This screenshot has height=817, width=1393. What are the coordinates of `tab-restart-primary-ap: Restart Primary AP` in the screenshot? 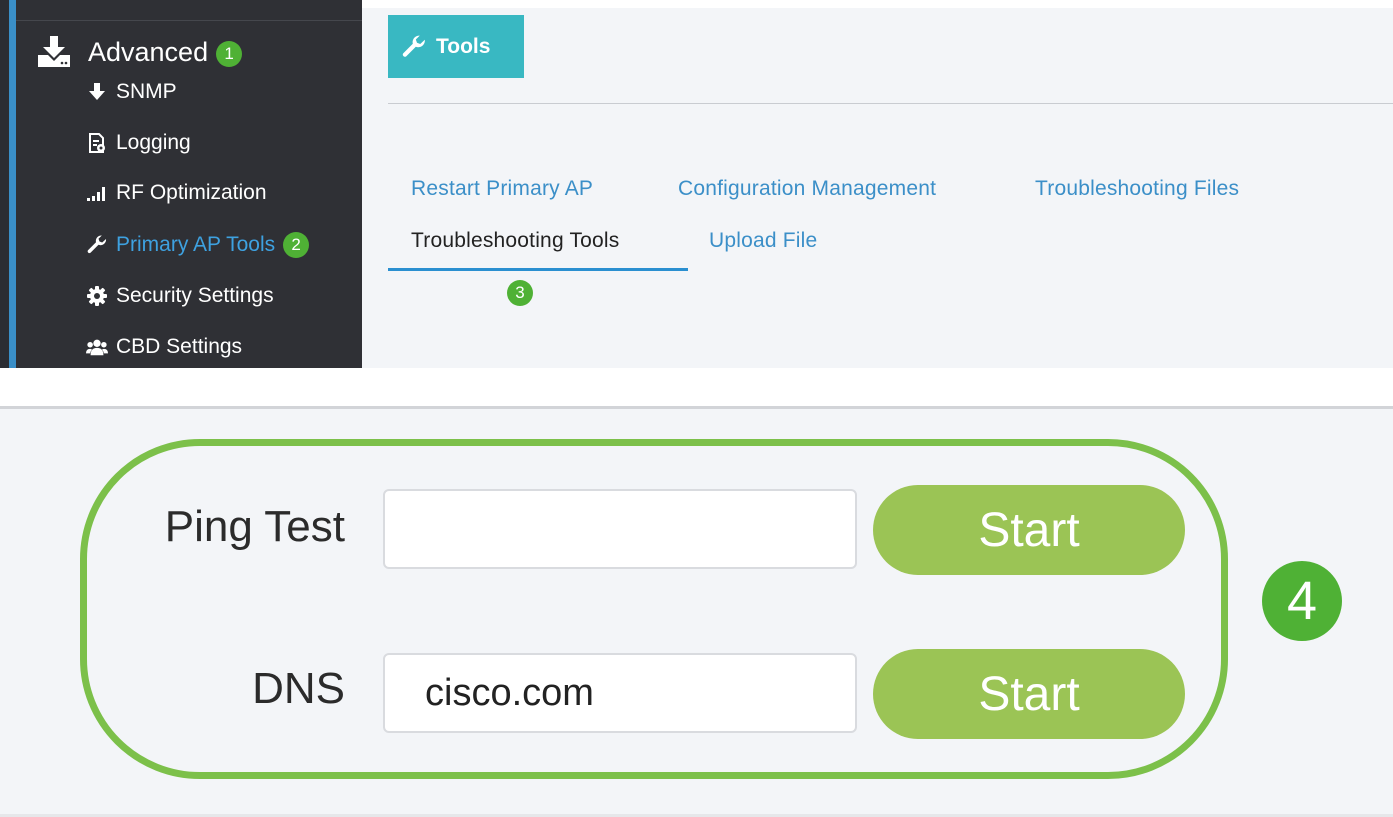 It's located at (502, 189).